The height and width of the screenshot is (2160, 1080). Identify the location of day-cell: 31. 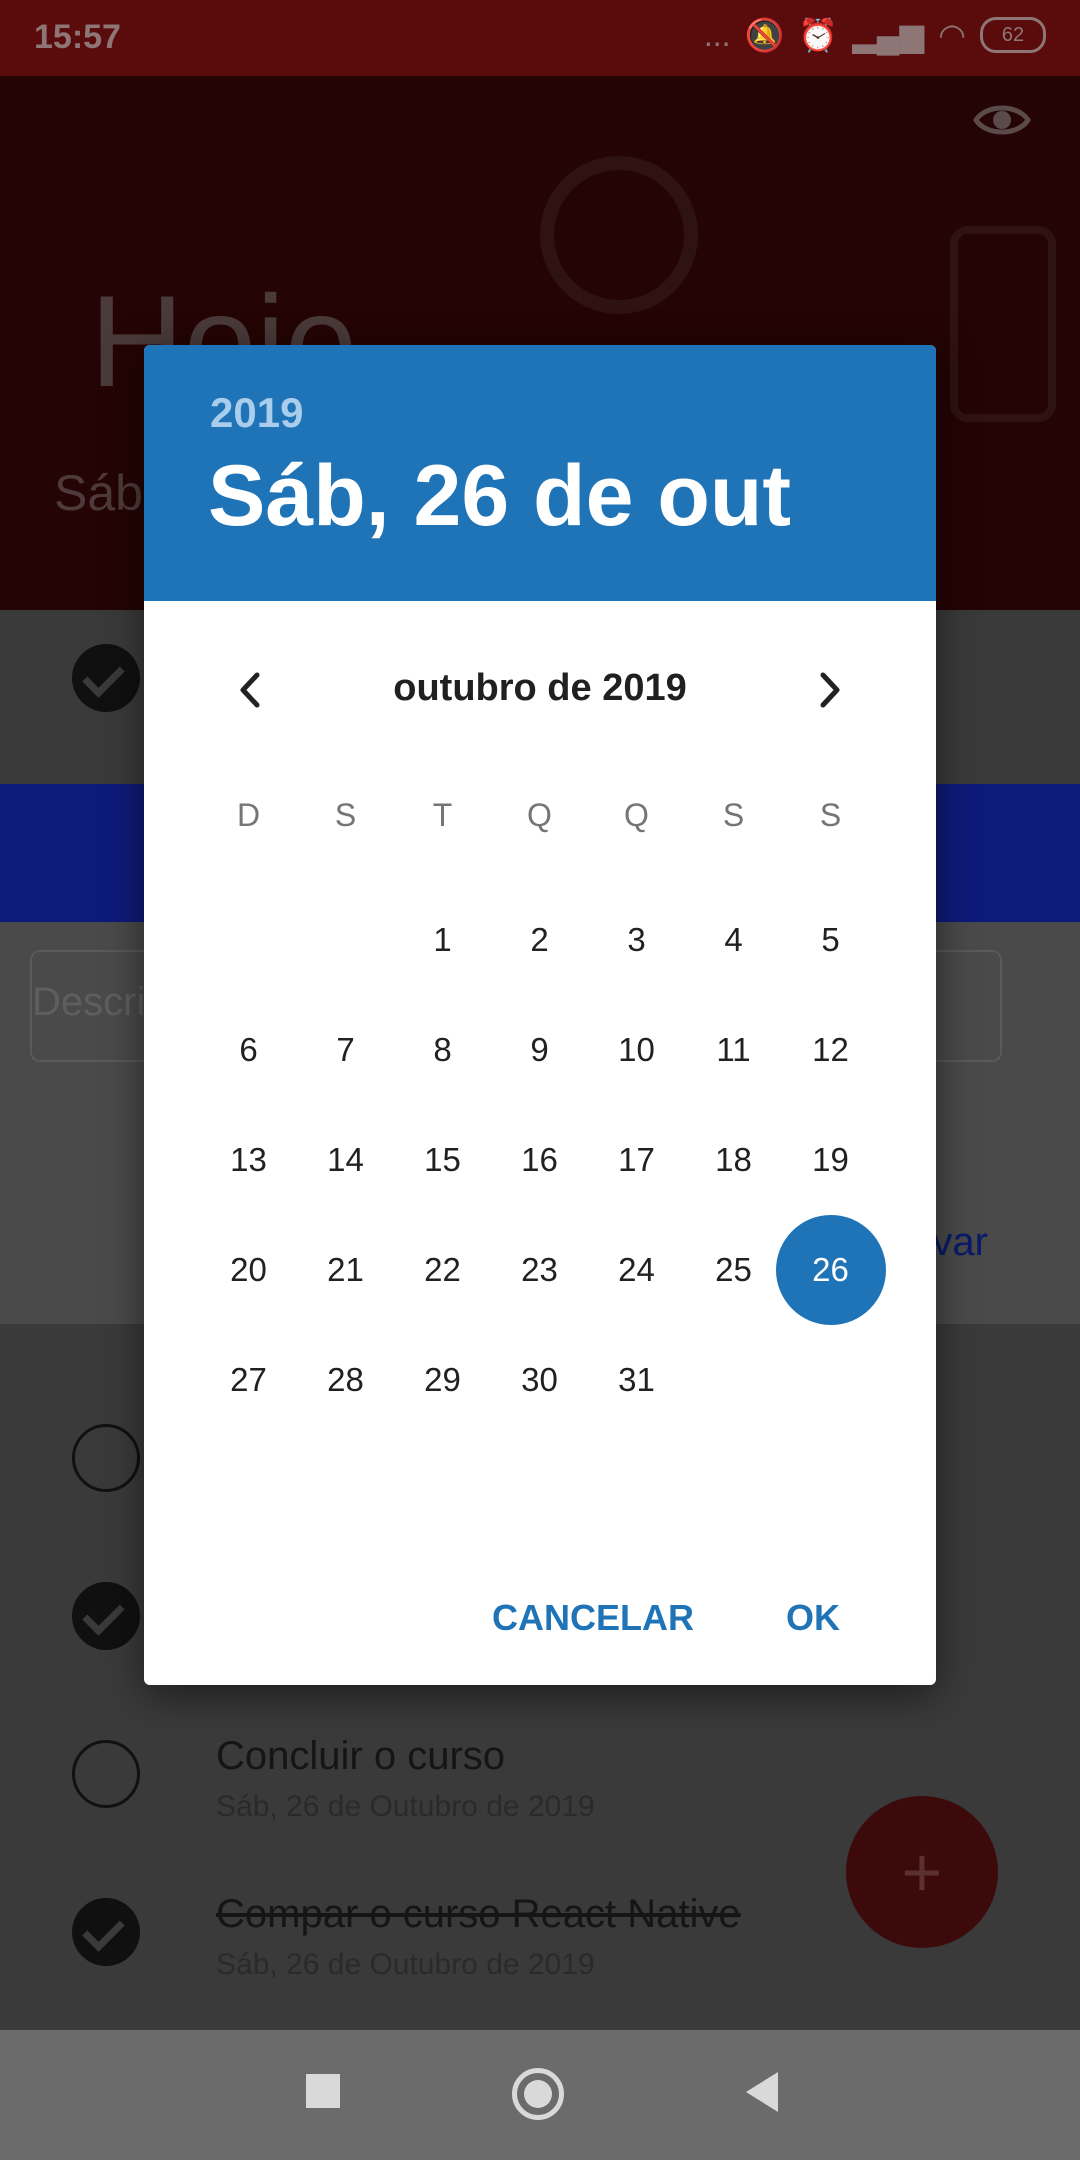
(636, 1380).